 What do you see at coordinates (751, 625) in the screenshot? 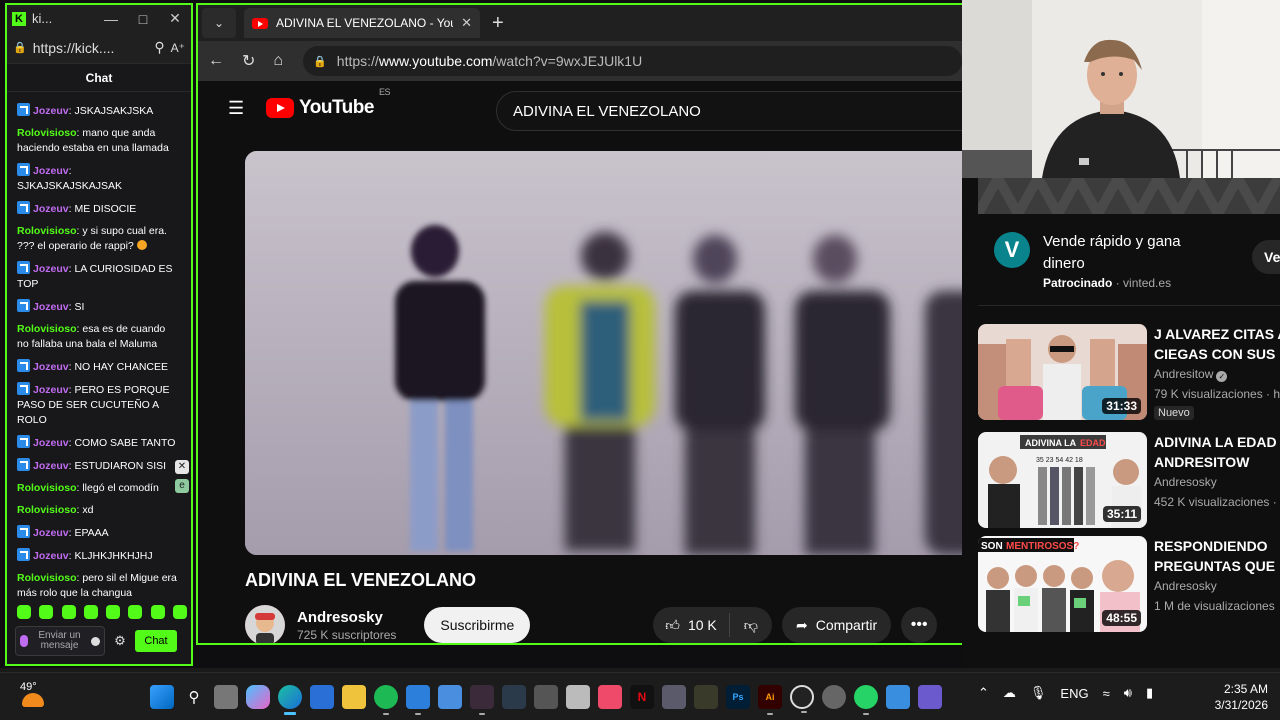
I see `dislike-button: 👎︎` at bounding box center [751, 625].